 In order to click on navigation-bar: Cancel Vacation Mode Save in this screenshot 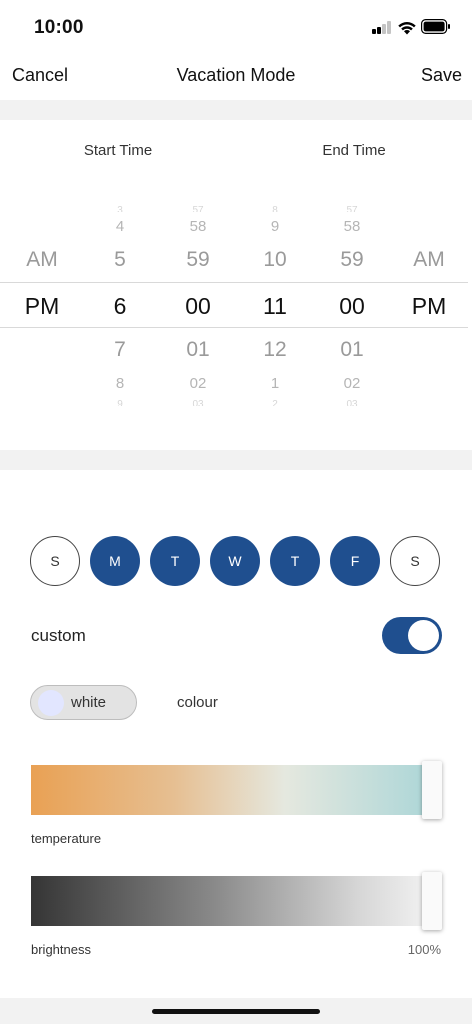, I will do `click(236, 76)`.